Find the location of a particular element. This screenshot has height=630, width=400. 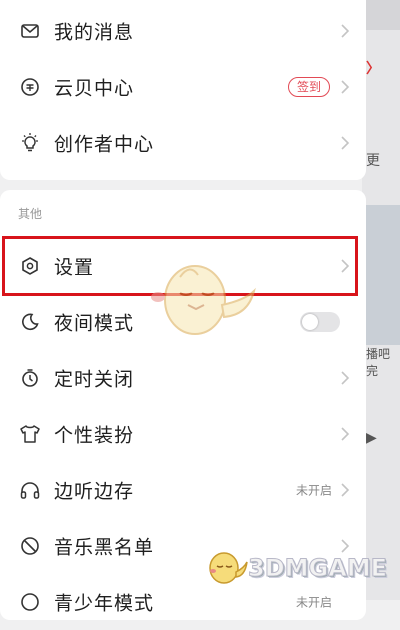

menu-item-label: 定时关闭 is located at coordinates (94, 379).